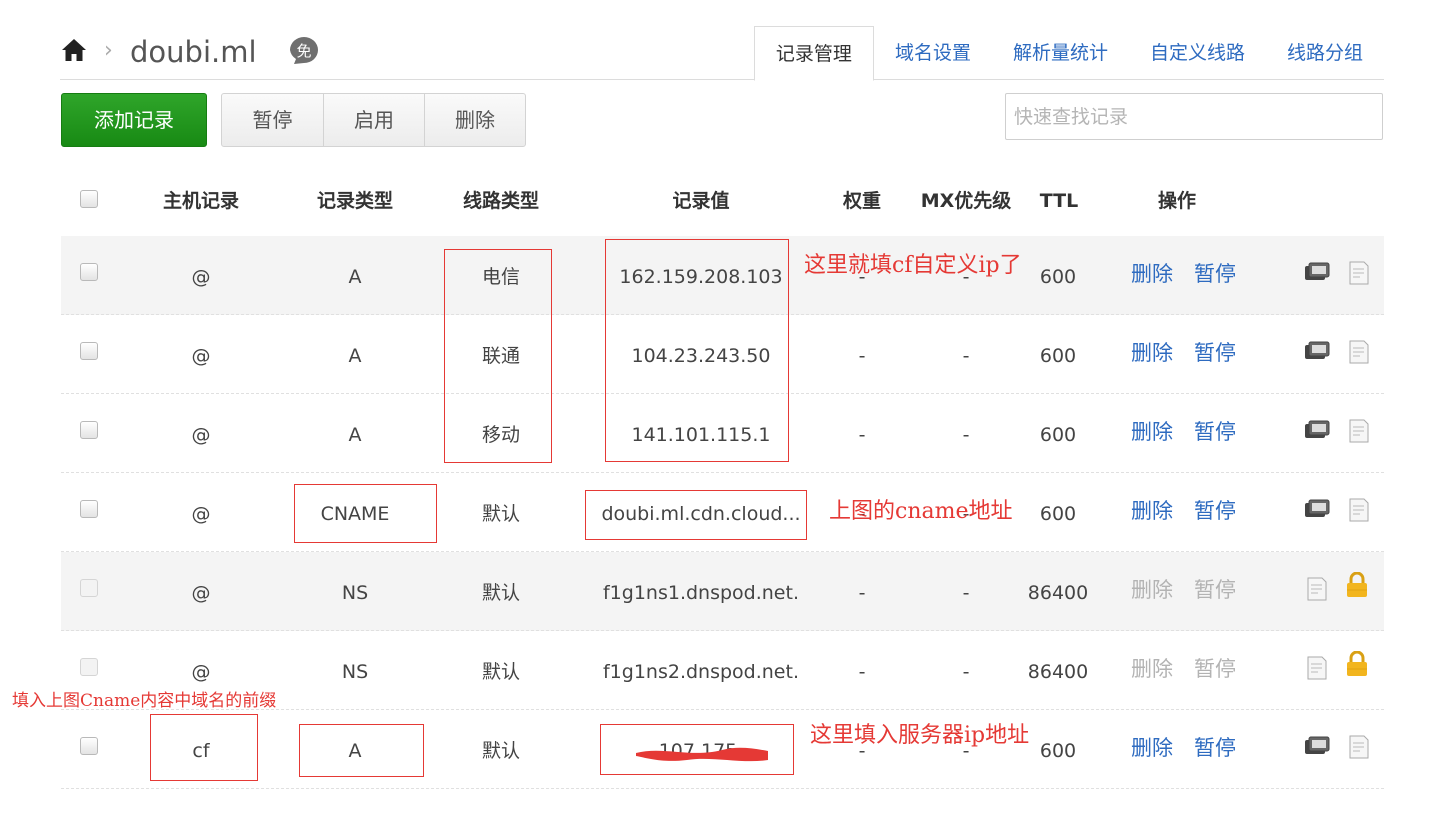 The width and height of the screenshot is (1432, 827). I want to click on col-value: 记录值, so click(701, 201).